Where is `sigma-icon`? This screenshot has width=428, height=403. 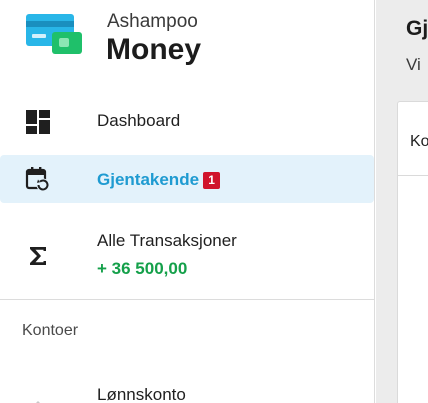 sigma-icon is located at coordinates (38, 256).